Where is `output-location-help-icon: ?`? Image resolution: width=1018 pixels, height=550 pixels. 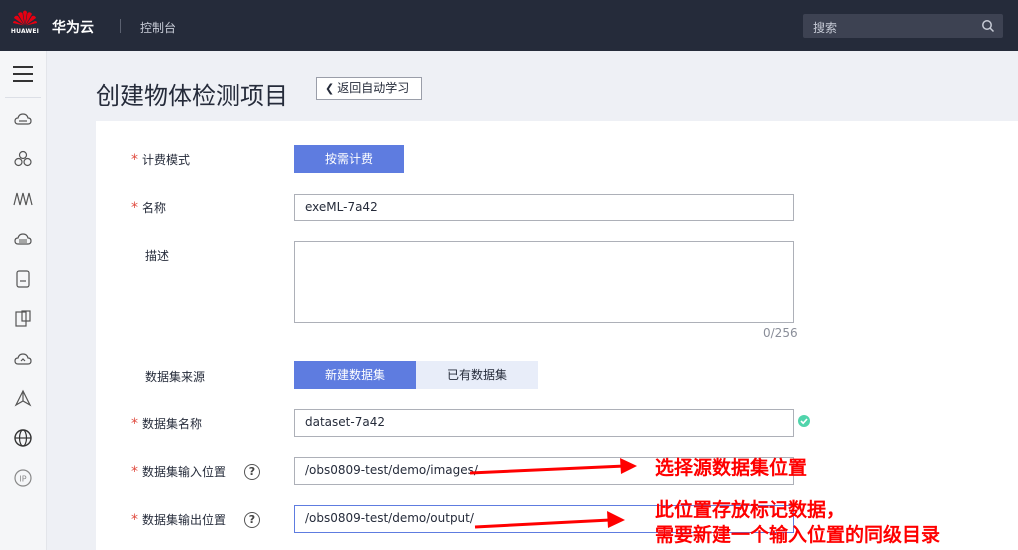
output-location-help-icon: ? is located at coordinates (252, 520).